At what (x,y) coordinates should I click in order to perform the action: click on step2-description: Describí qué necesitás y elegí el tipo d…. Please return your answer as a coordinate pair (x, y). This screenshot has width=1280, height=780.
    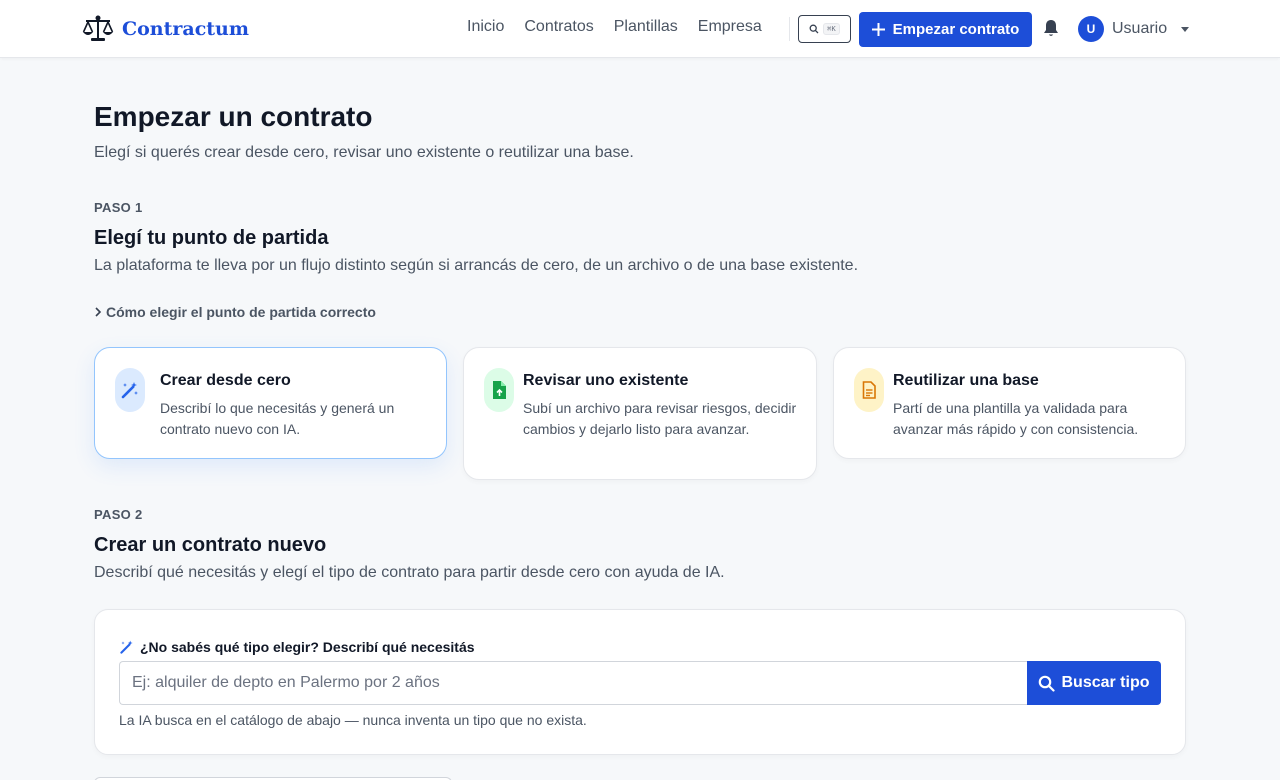
    Looking at the image, I should click on (409, 572).